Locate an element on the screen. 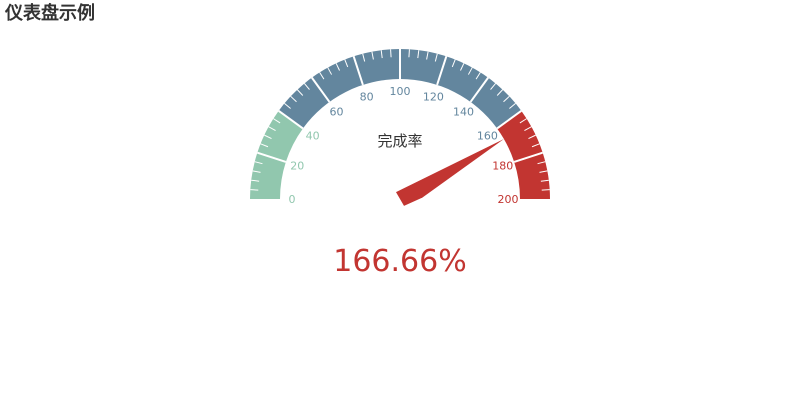  gauge-tick-label: 120 is located at coordinates (433, 96).